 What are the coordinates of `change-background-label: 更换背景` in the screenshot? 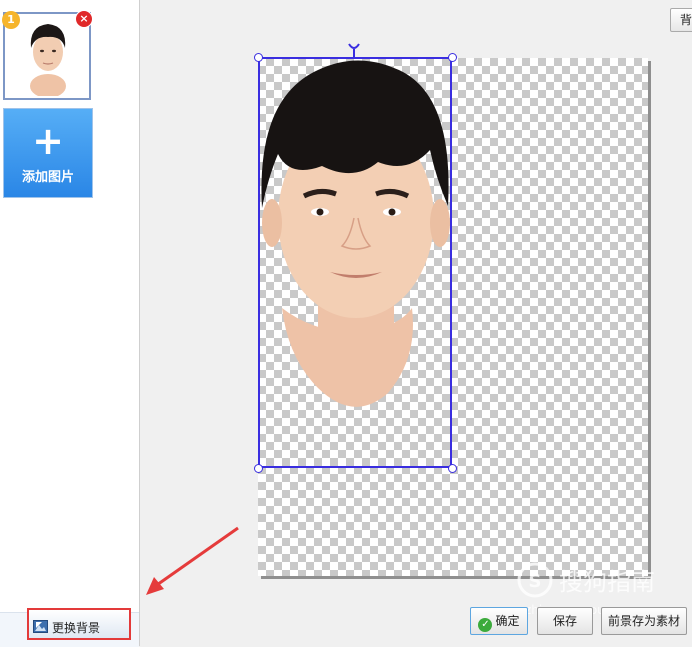 It's located at (76, 628).